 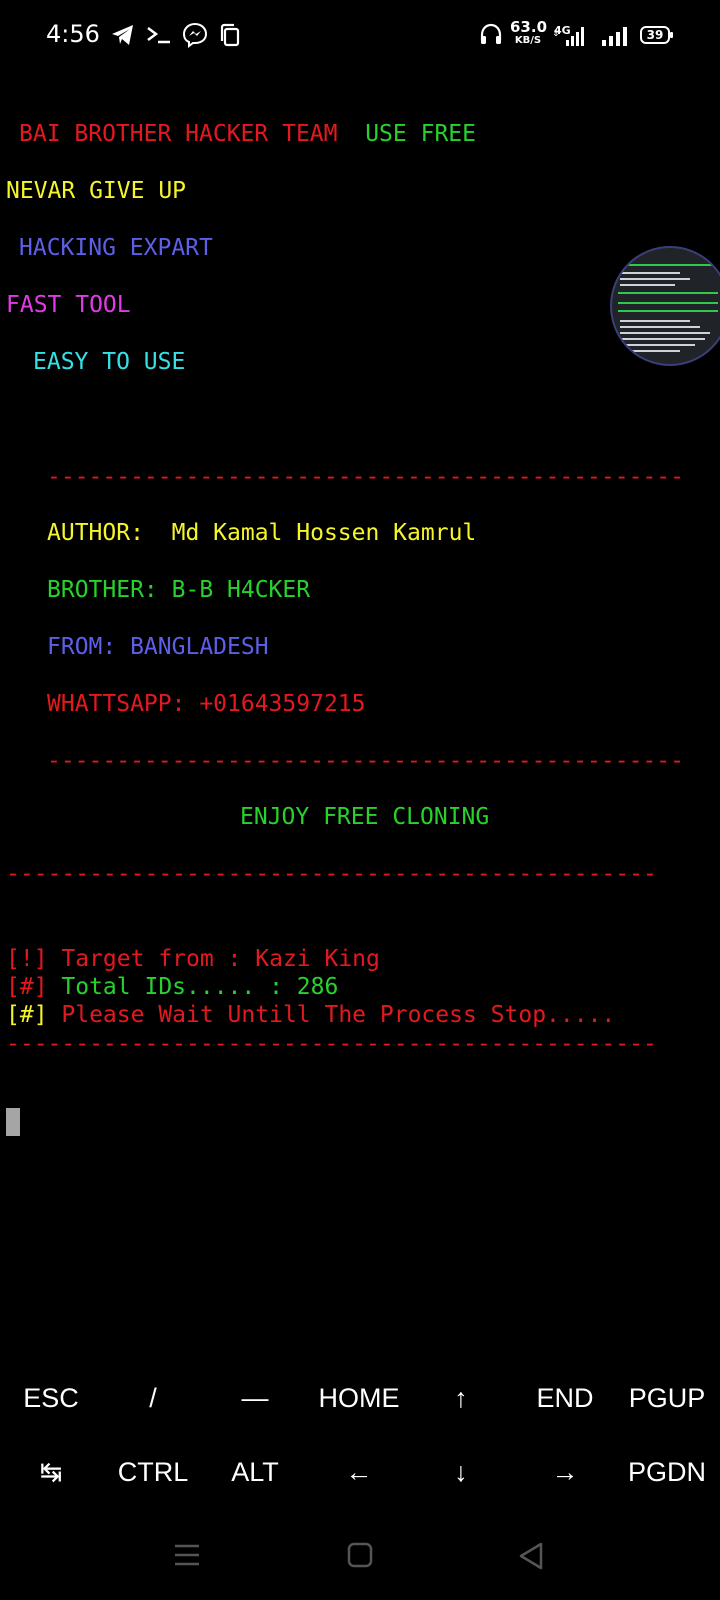 I want to click on banner-team: BAI BROTHER HACKER TEAM, so click(x=178, y=134).